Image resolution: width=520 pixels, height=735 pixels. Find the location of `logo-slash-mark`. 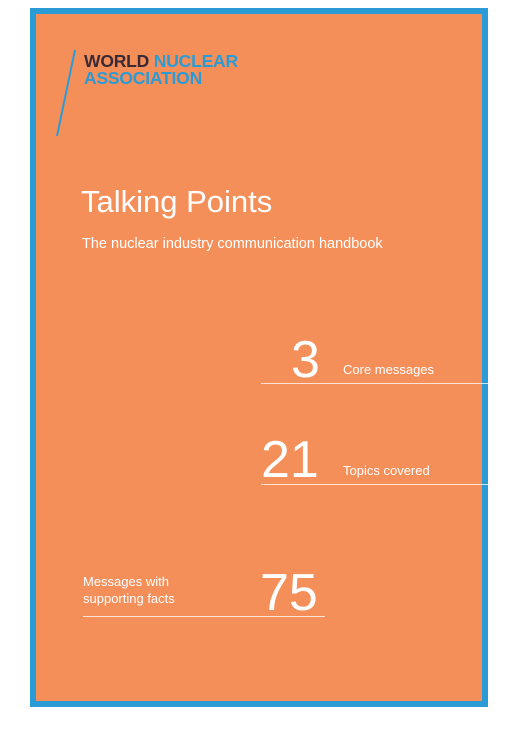

logo-slash-mark is located at coordinates (66, 93).